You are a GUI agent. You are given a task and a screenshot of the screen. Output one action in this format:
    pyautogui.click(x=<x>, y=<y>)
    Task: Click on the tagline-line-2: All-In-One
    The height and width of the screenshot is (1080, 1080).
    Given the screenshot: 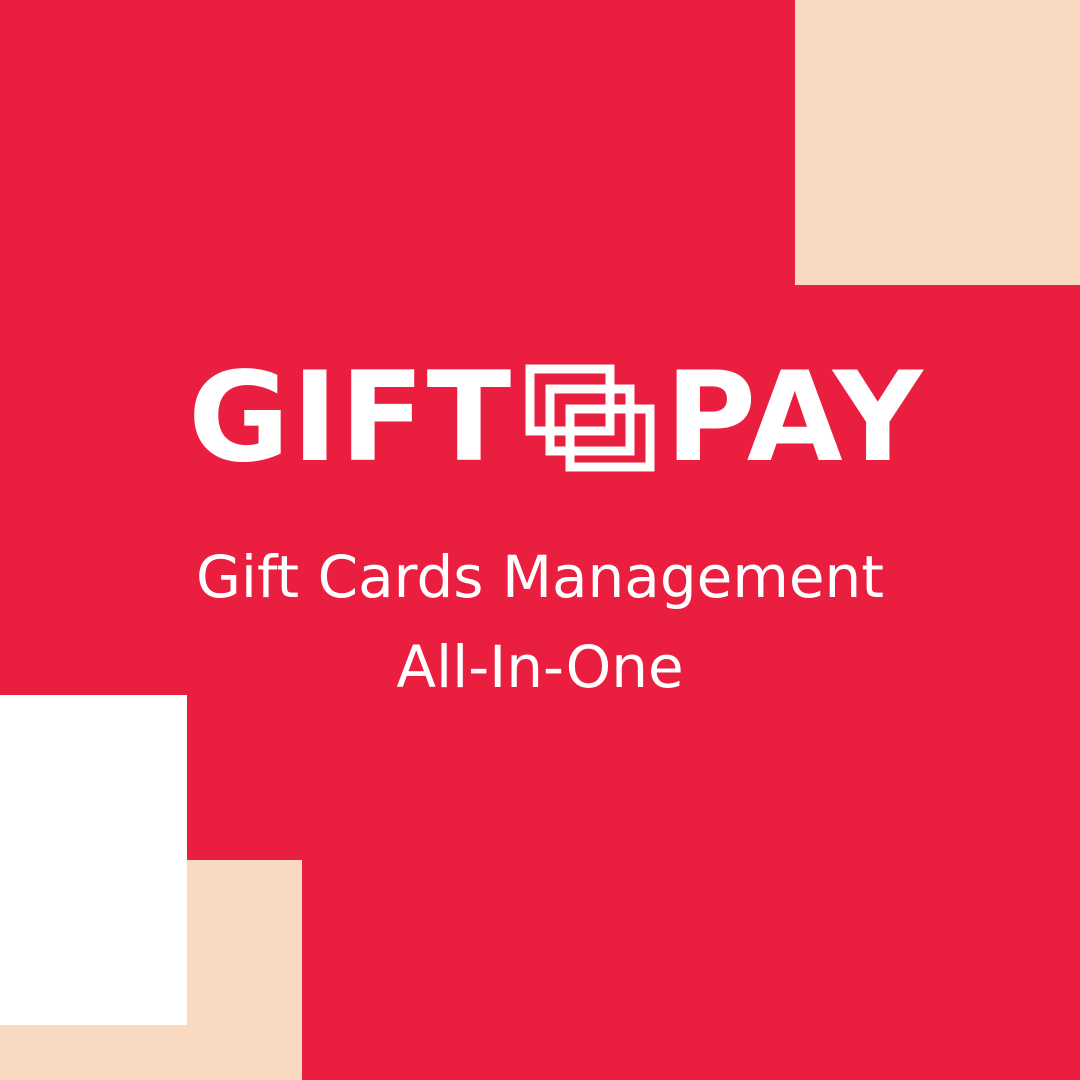 What is the action you would take?
    pyautogui.click(x=540, y=667)
    